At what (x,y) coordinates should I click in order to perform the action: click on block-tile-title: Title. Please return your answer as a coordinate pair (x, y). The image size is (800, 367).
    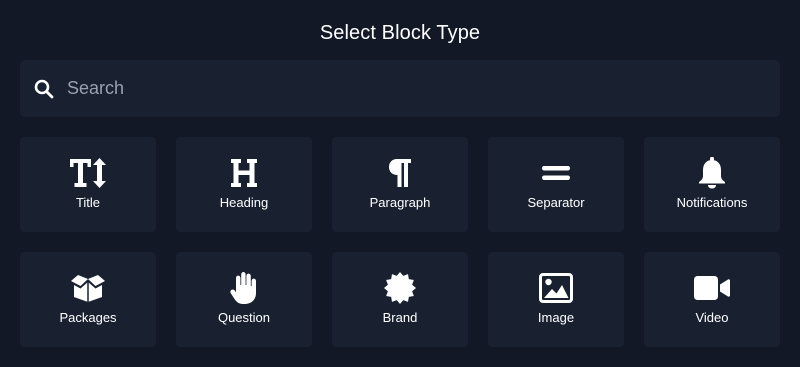
    Looking at the image, I should click on (88, 184).